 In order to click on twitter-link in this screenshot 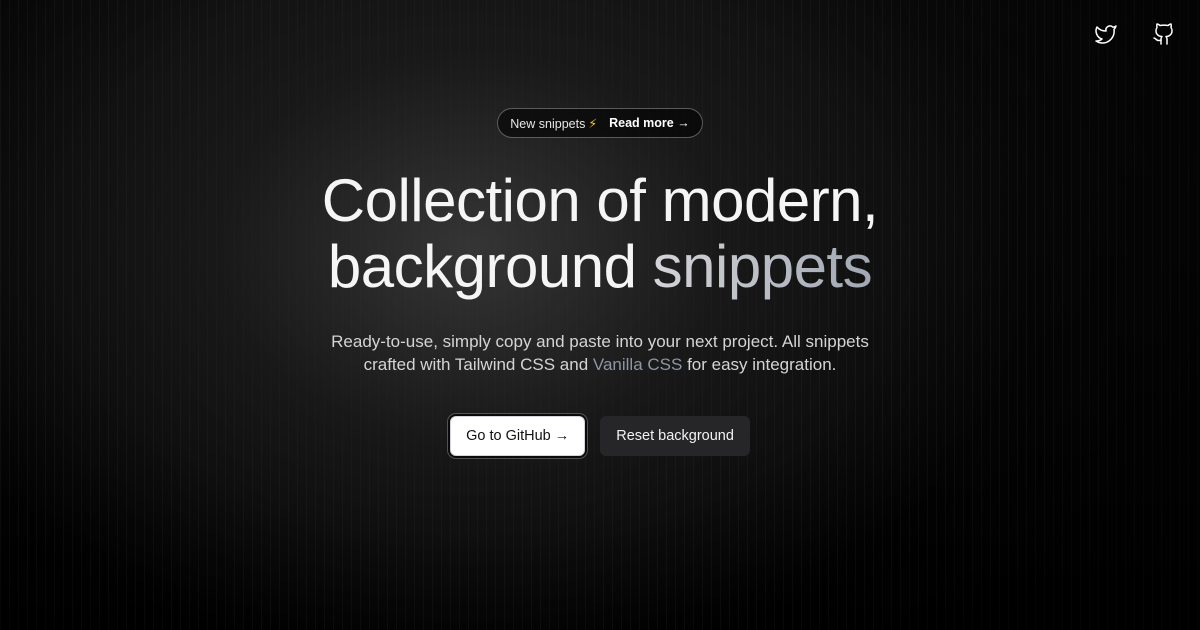, I will do `click(1106, 34)`.